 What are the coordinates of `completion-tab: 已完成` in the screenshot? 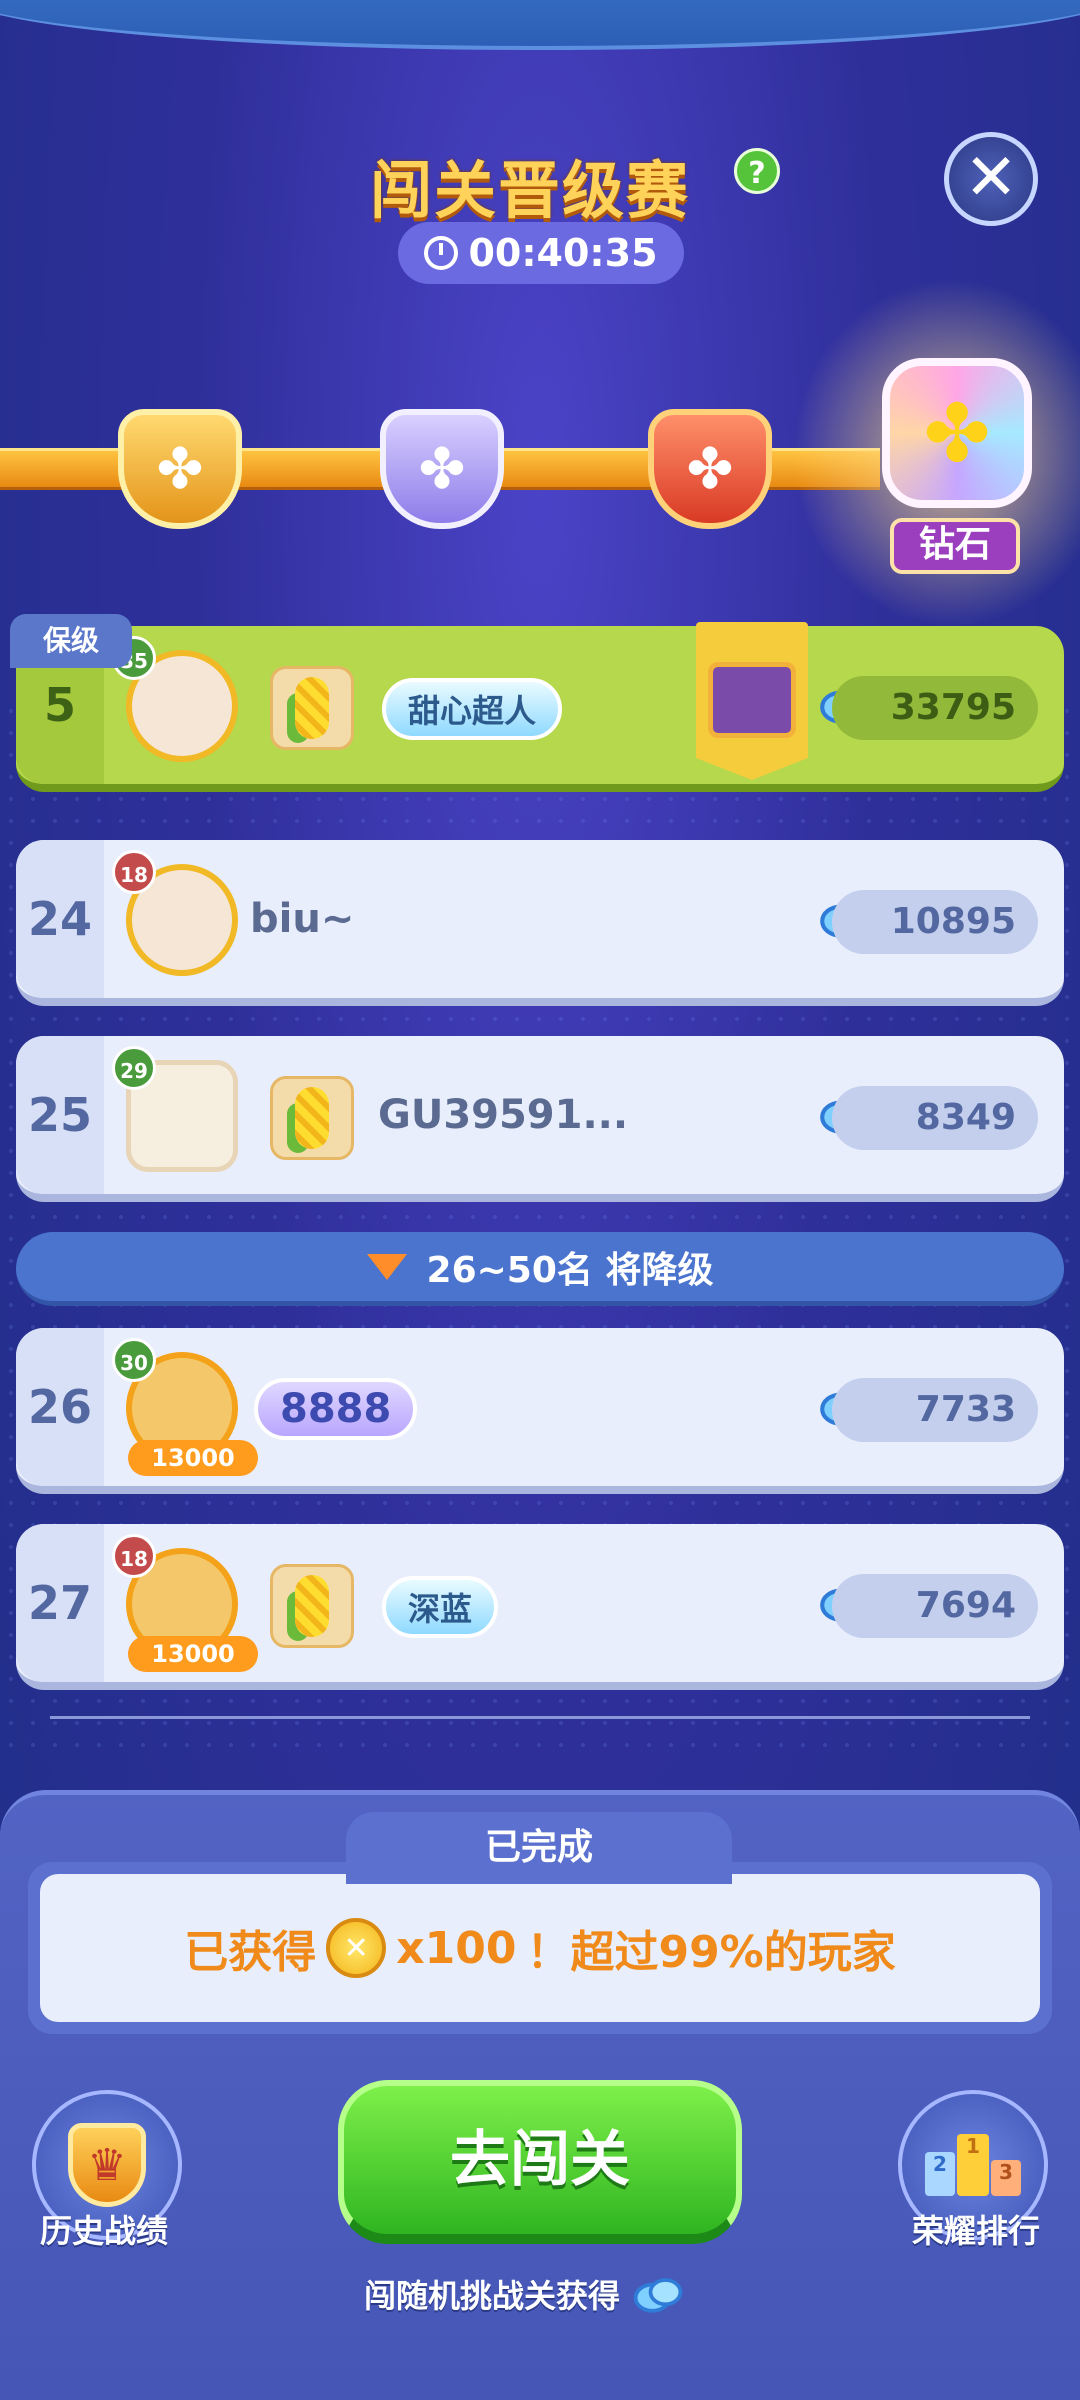 It's located at (539, 1848).